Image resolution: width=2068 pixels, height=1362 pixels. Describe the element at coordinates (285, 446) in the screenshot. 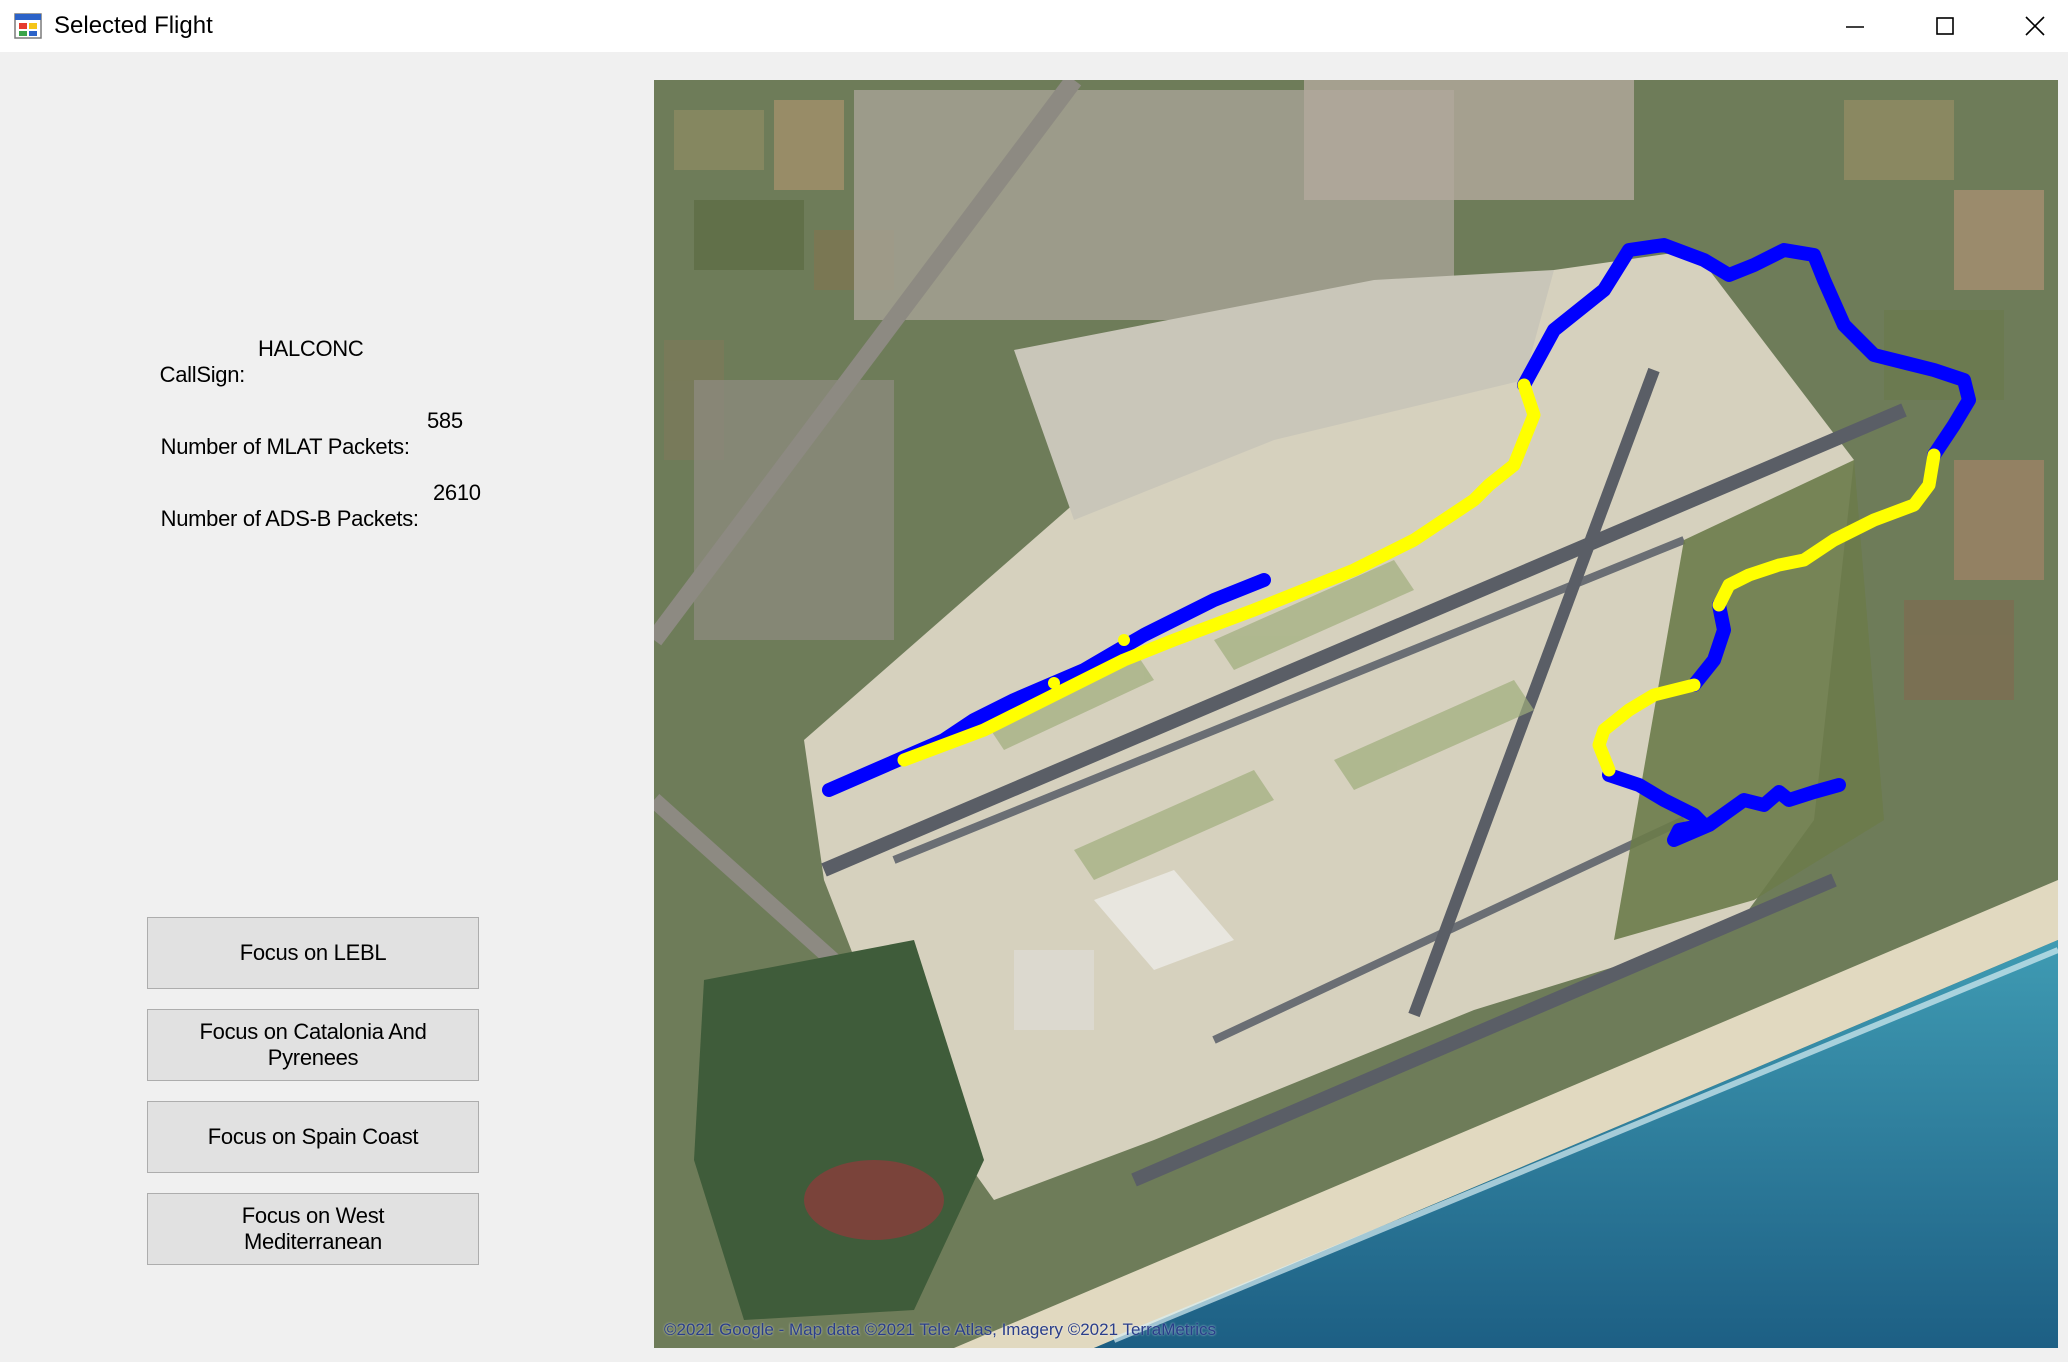

I see `mlat-packets-label: Number of MLAT Packets:` at that location.